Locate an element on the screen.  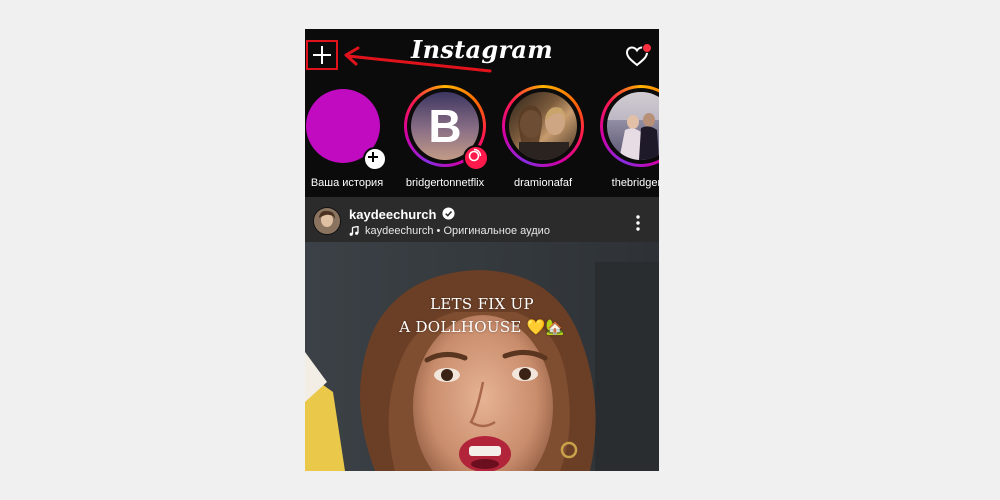
story-your-story: Ваша история is located at coordinates (351, 139).